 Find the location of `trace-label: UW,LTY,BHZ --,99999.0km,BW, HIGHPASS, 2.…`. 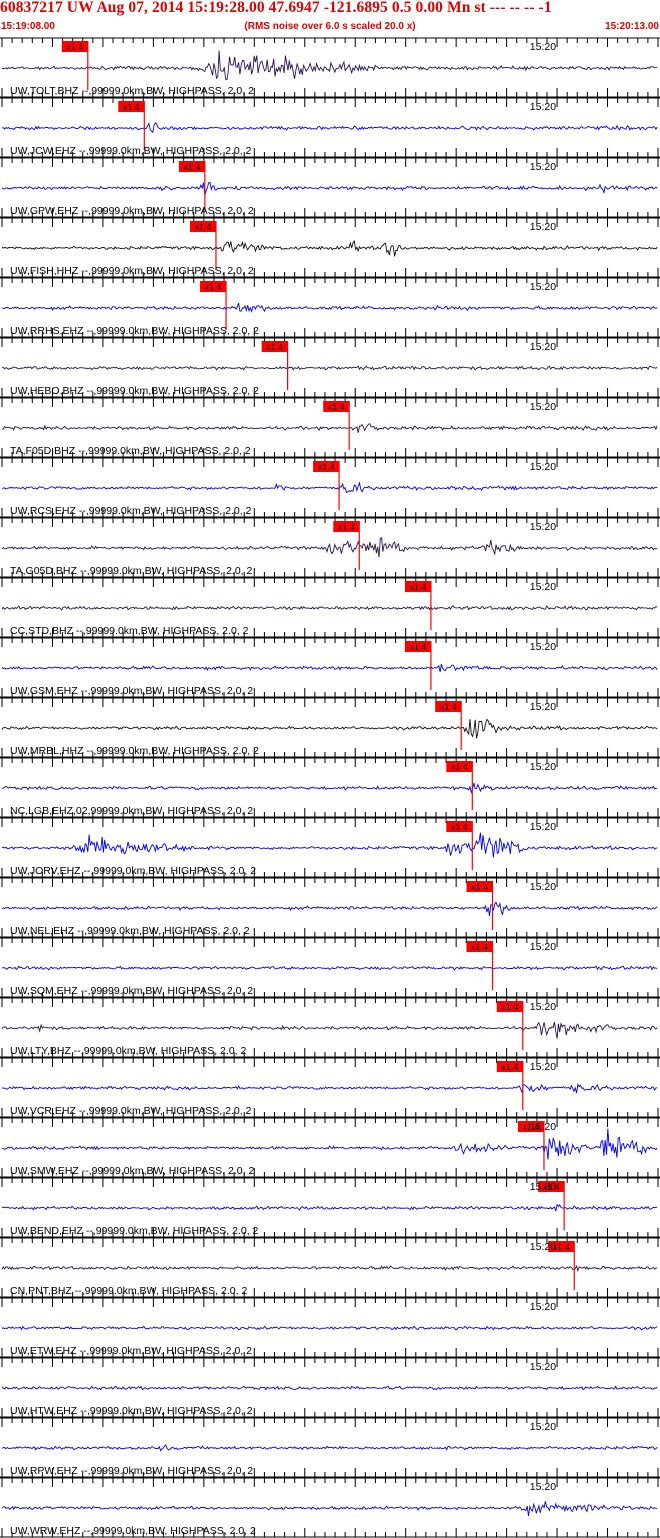

trace-label: UW,LTY,BHZ --,99999.0km,BW, HIGHPASS, 2.… is located at coordinates (128, 1051).